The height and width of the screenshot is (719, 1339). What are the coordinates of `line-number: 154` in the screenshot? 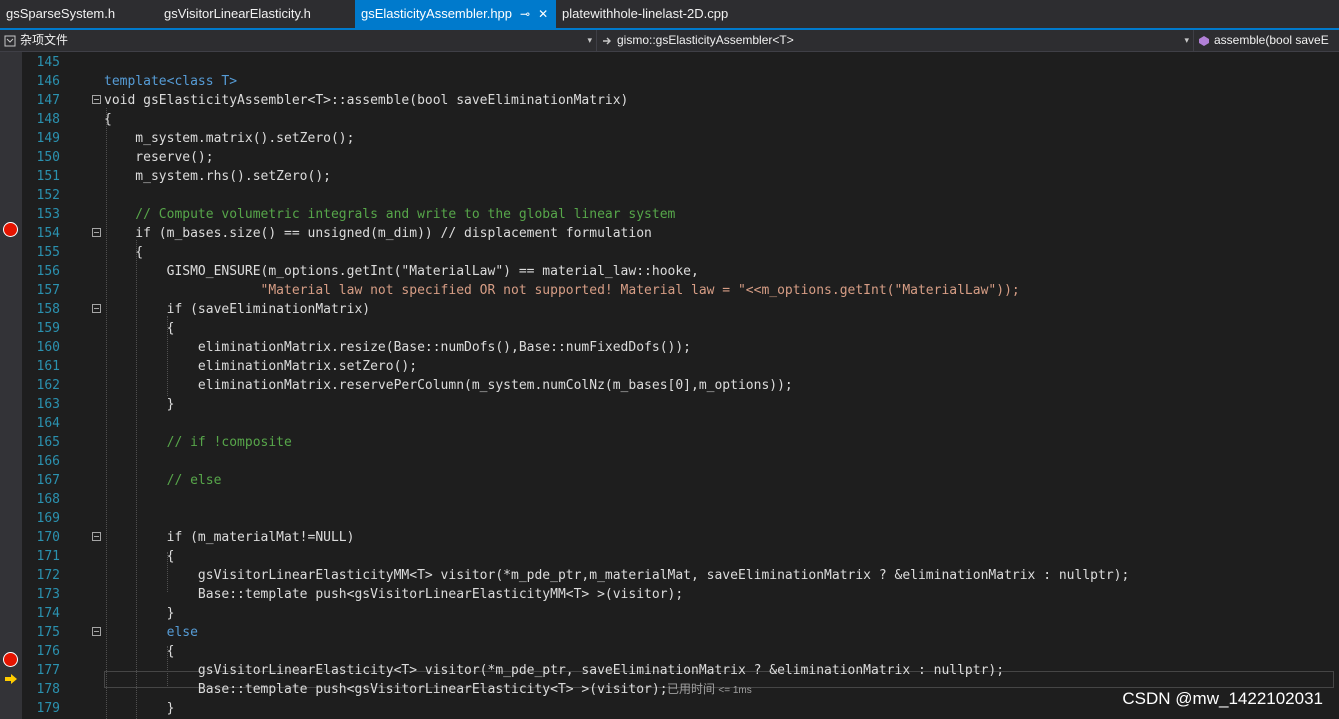 It's located at (48, 233).